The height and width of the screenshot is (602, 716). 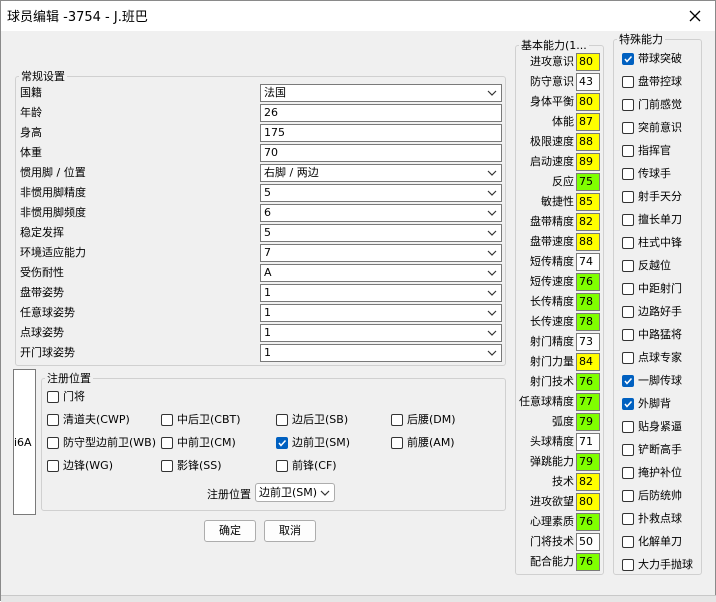 I want to click on special-ability-label: 一脚传球, so click(x=660, y=380).